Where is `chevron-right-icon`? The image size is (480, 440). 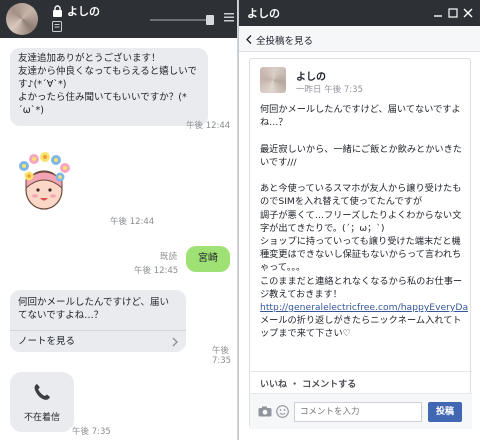 chevron-right-icon is located at coordinates (175, 342).